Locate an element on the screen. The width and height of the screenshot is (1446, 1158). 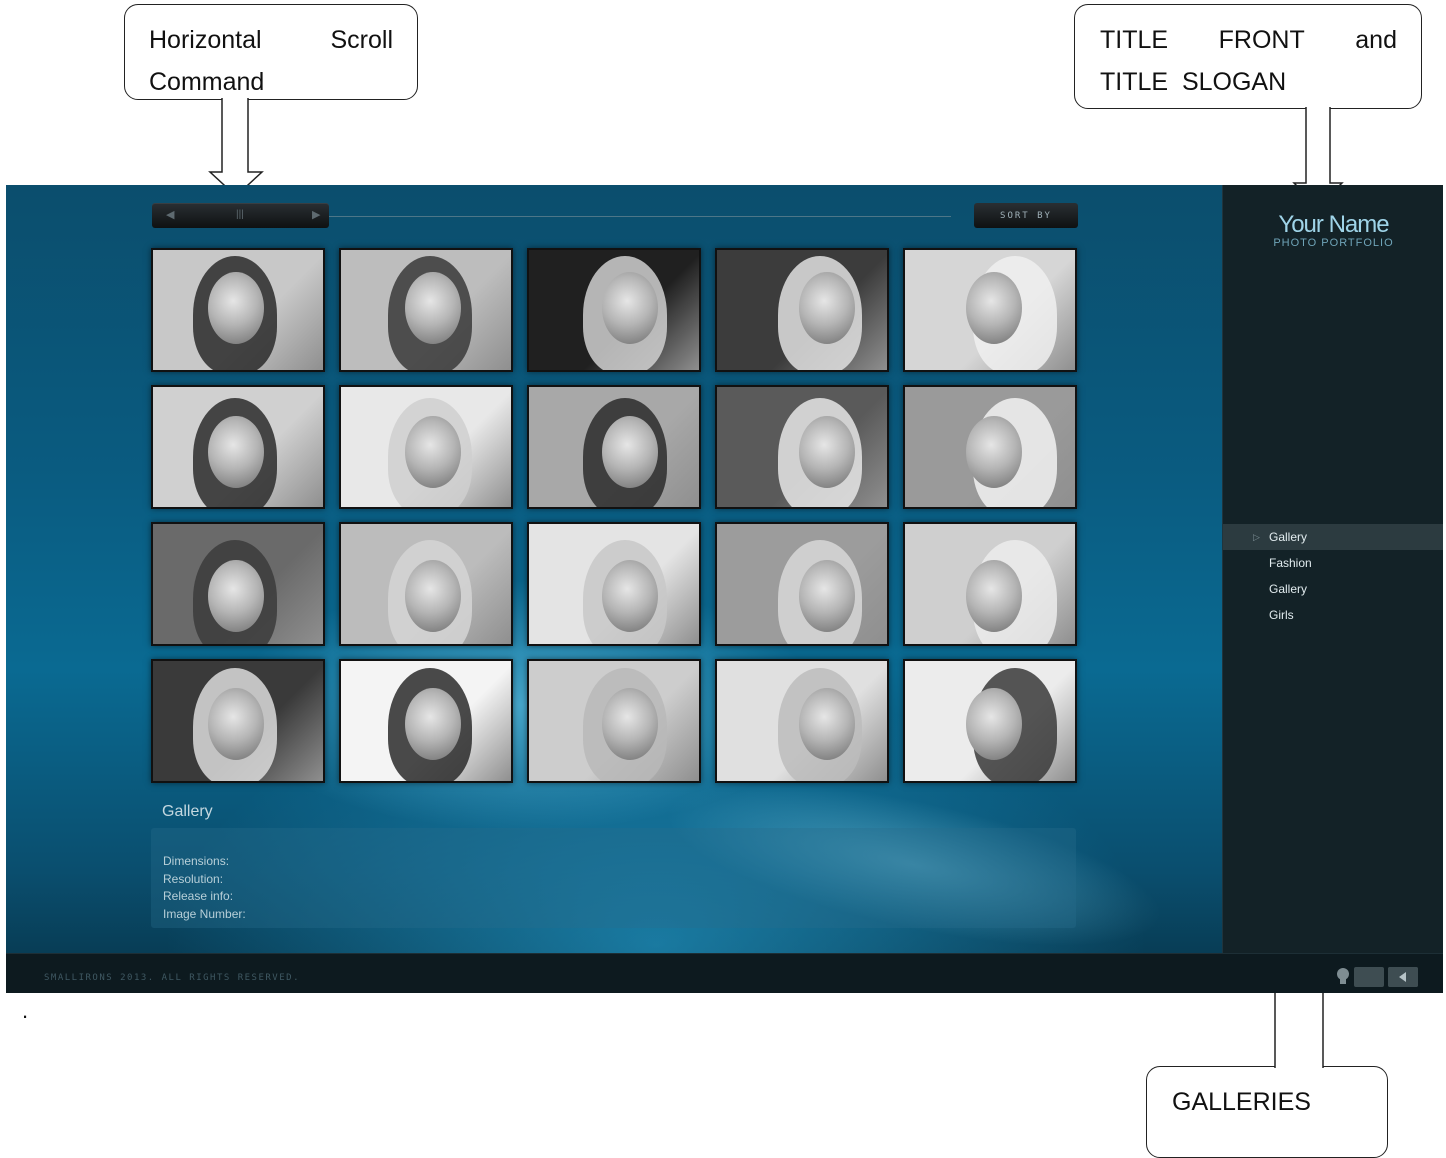
footer: SMALLIRONS 2013. ALL RIGHTS RESERVED. is located at coordinates (724, 973).